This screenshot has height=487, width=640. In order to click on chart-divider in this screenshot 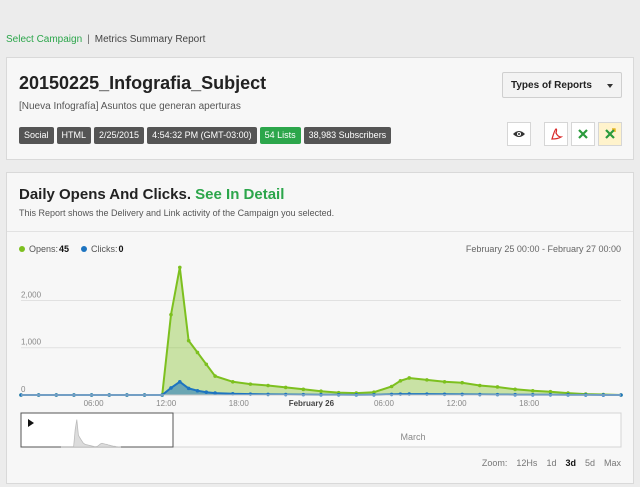, I will do `click(320, 231)`.